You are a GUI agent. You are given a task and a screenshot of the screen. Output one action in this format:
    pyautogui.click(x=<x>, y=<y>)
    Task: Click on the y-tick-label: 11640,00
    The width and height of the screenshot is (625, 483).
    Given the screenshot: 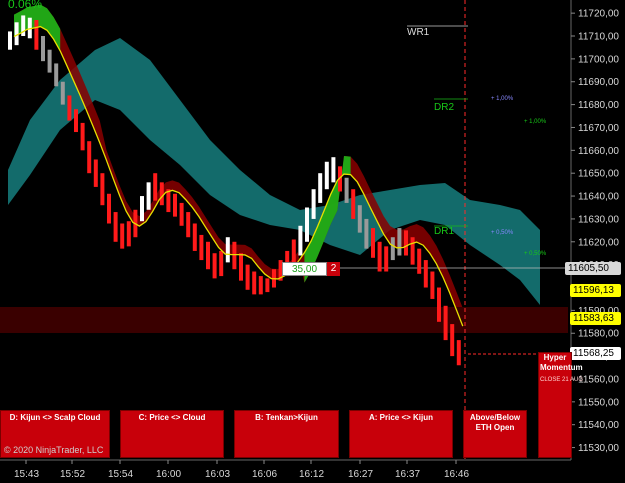 What is the action you would take?
    pyautogui.click(x=598, y=197)
    